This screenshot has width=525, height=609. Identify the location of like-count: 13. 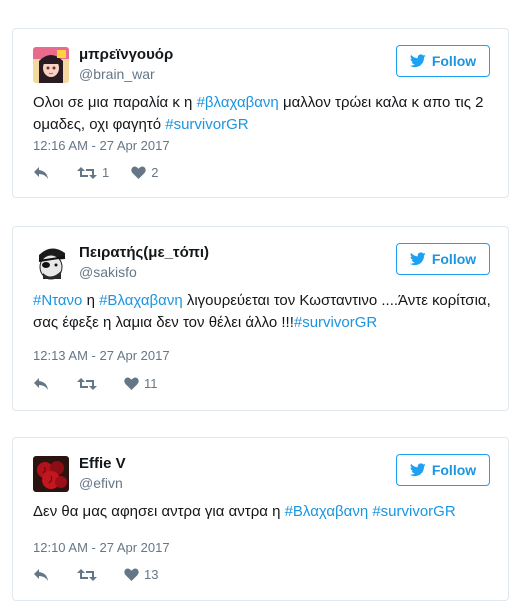
(151, 574).